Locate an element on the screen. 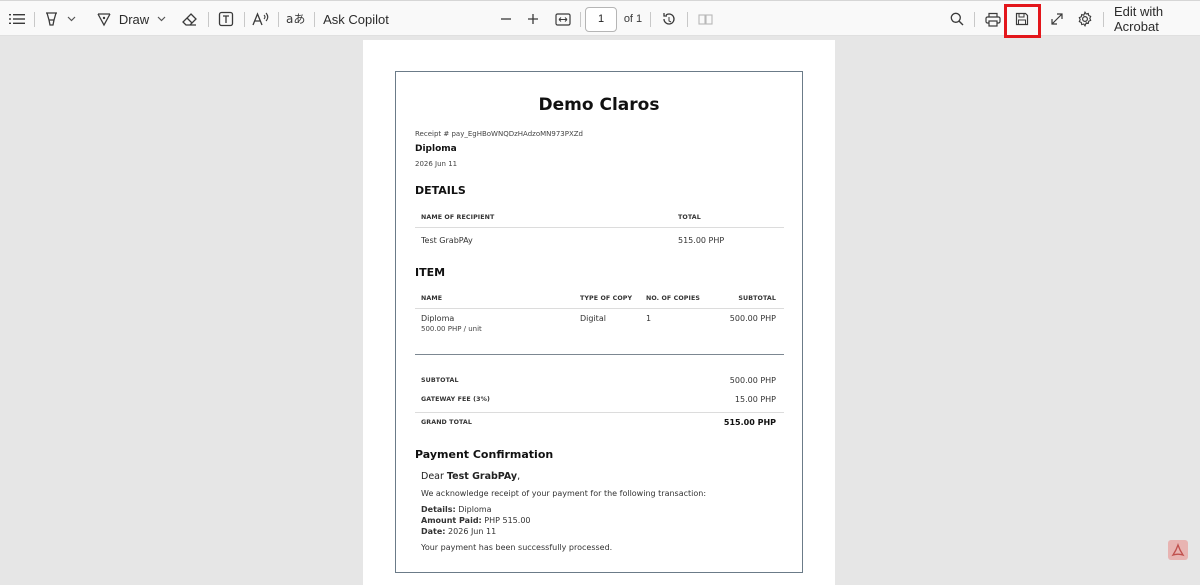 This screenshot has height=585, width=1200. item-subtotal: 500.00 PHP is located at coordinates (752, 318).